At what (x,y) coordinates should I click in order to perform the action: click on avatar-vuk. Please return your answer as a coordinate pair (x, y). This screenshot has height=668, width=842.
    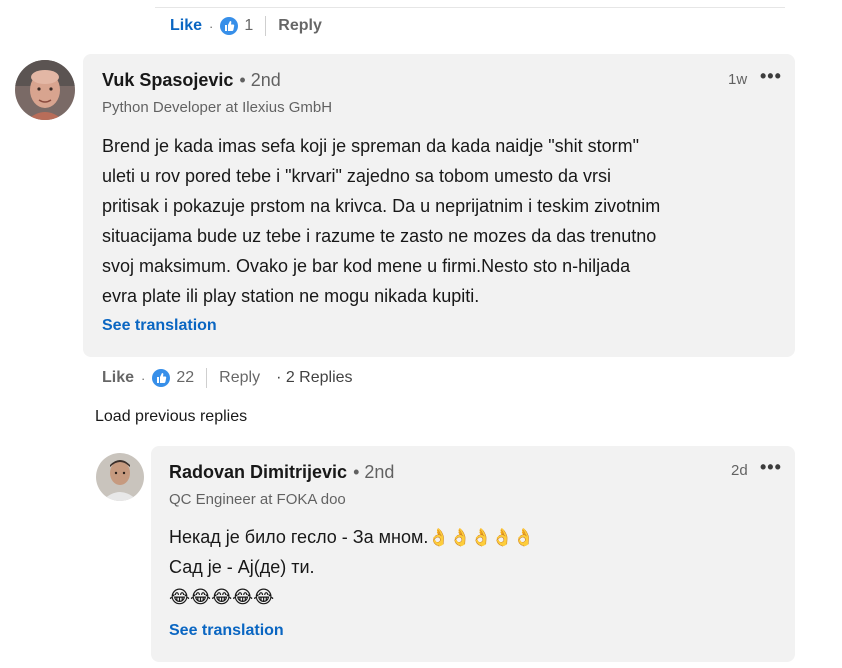
    Looking at the image, I should click on (45, 90).